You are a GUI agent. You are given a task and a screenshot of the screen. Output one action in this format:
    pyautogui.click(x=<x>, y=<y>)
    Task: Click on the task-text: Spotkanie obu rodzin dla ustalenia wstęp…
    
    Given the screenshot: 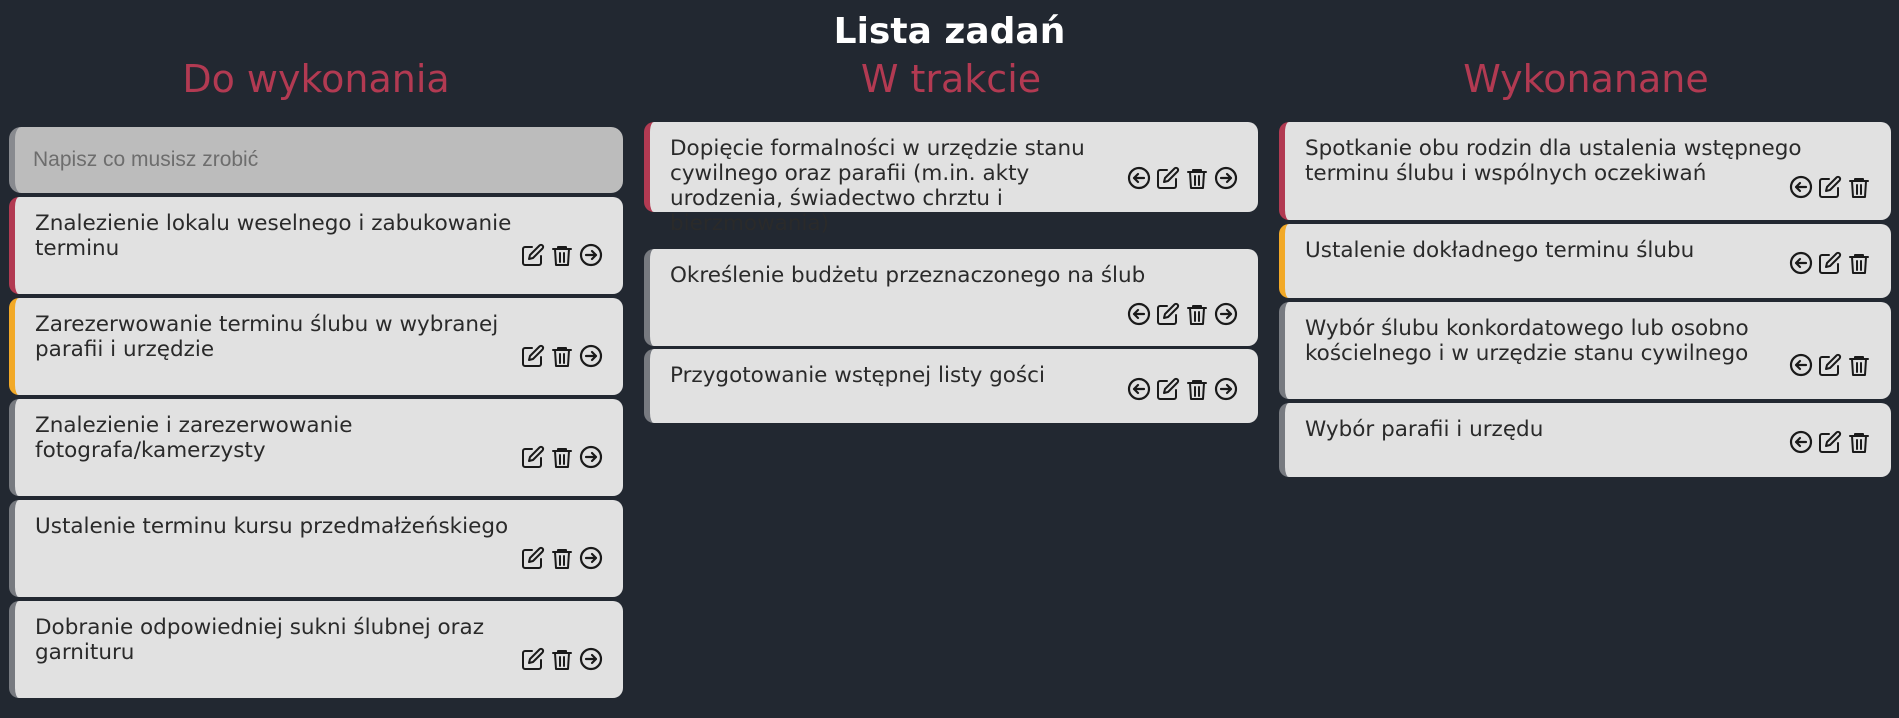 What is the action you would take?
    pyautogui.click(x=1553, y=161)
    